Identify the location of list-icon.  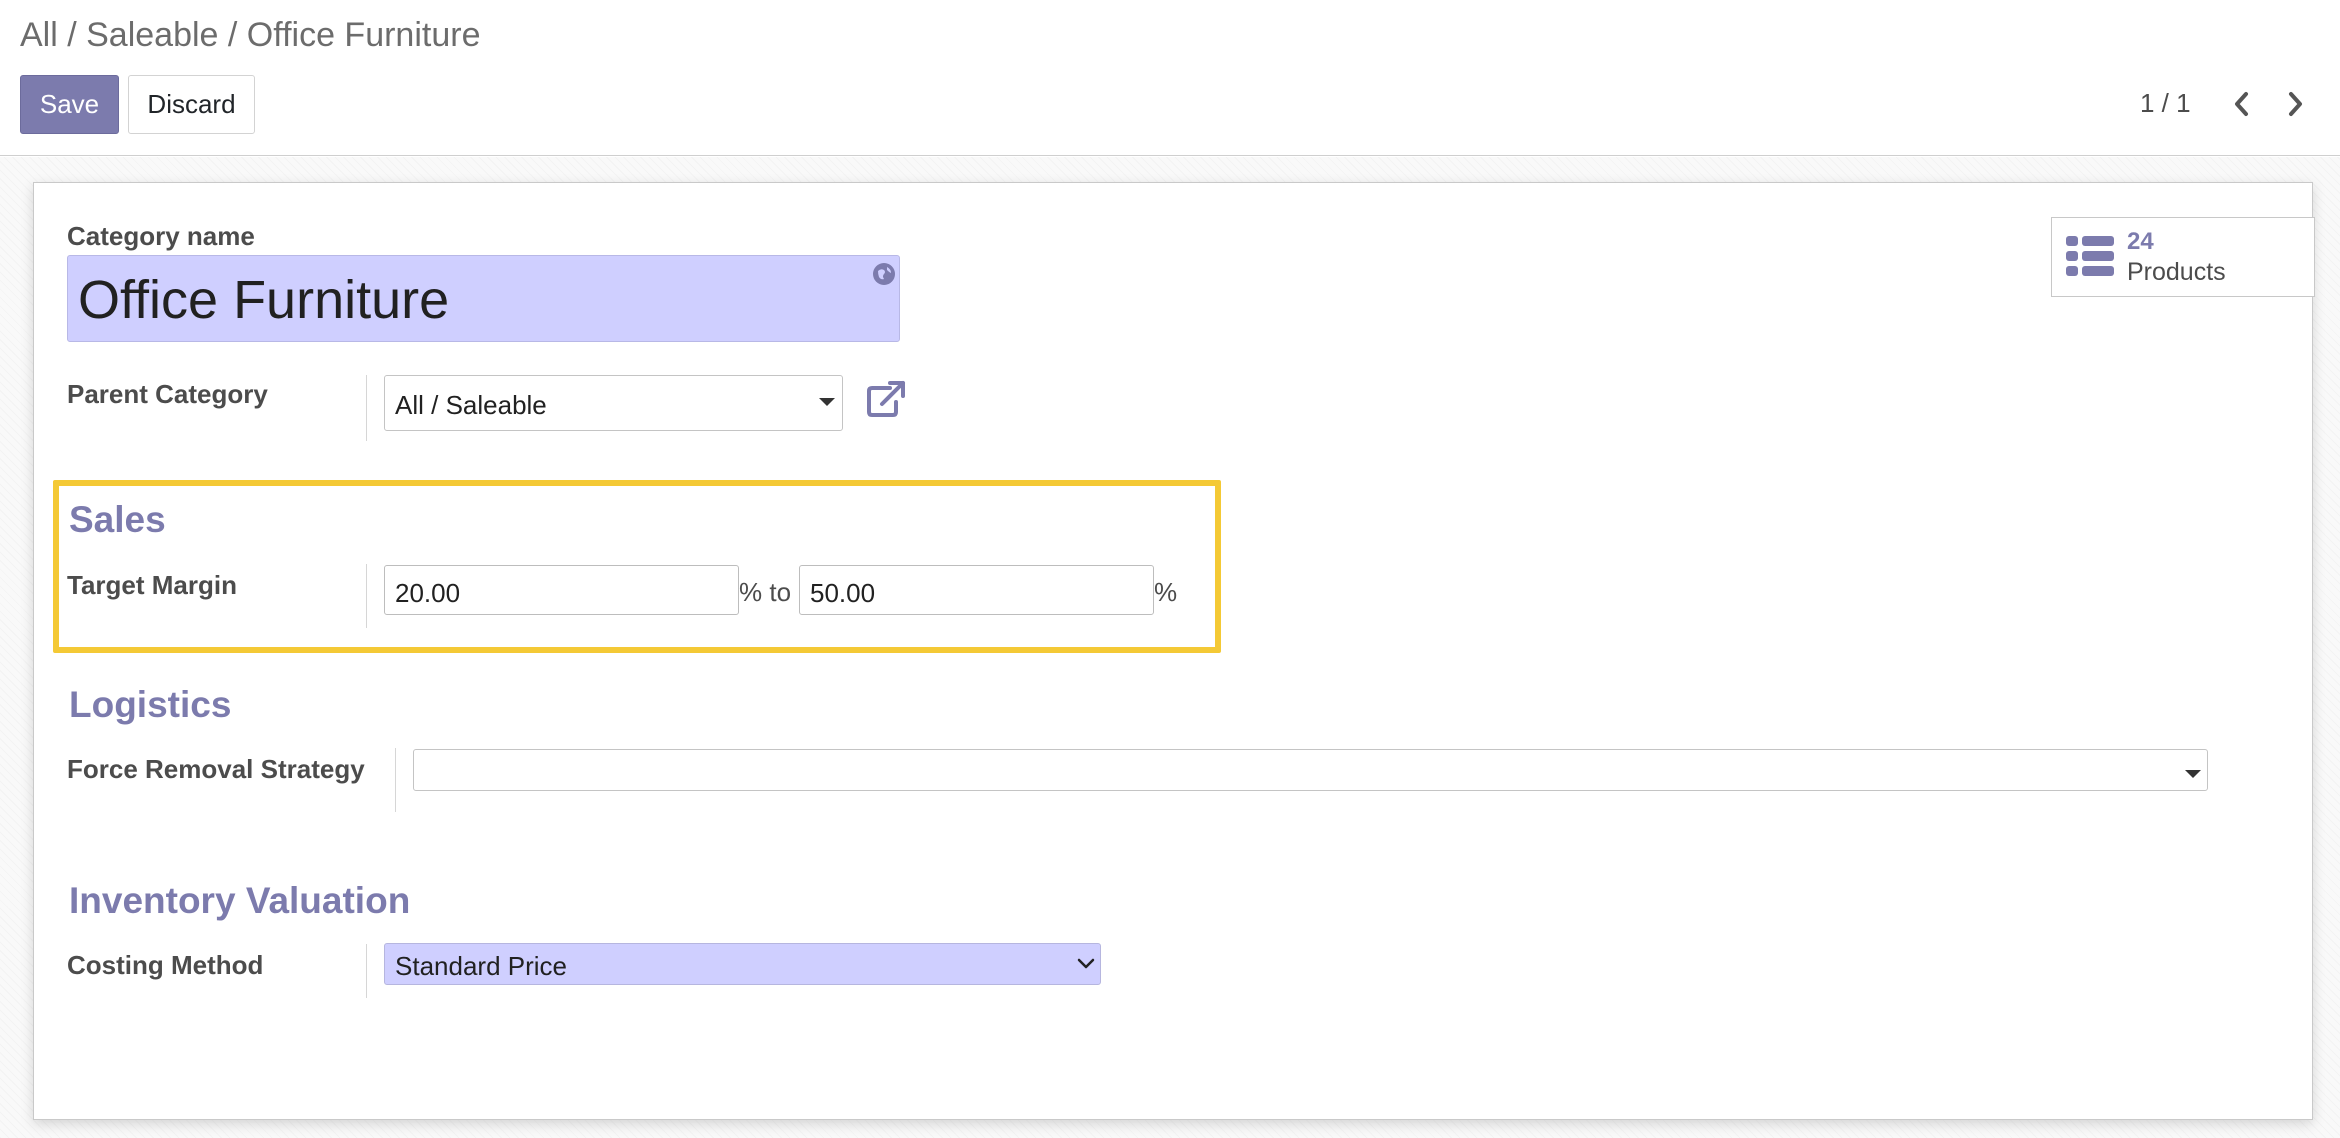
(2090, 256).